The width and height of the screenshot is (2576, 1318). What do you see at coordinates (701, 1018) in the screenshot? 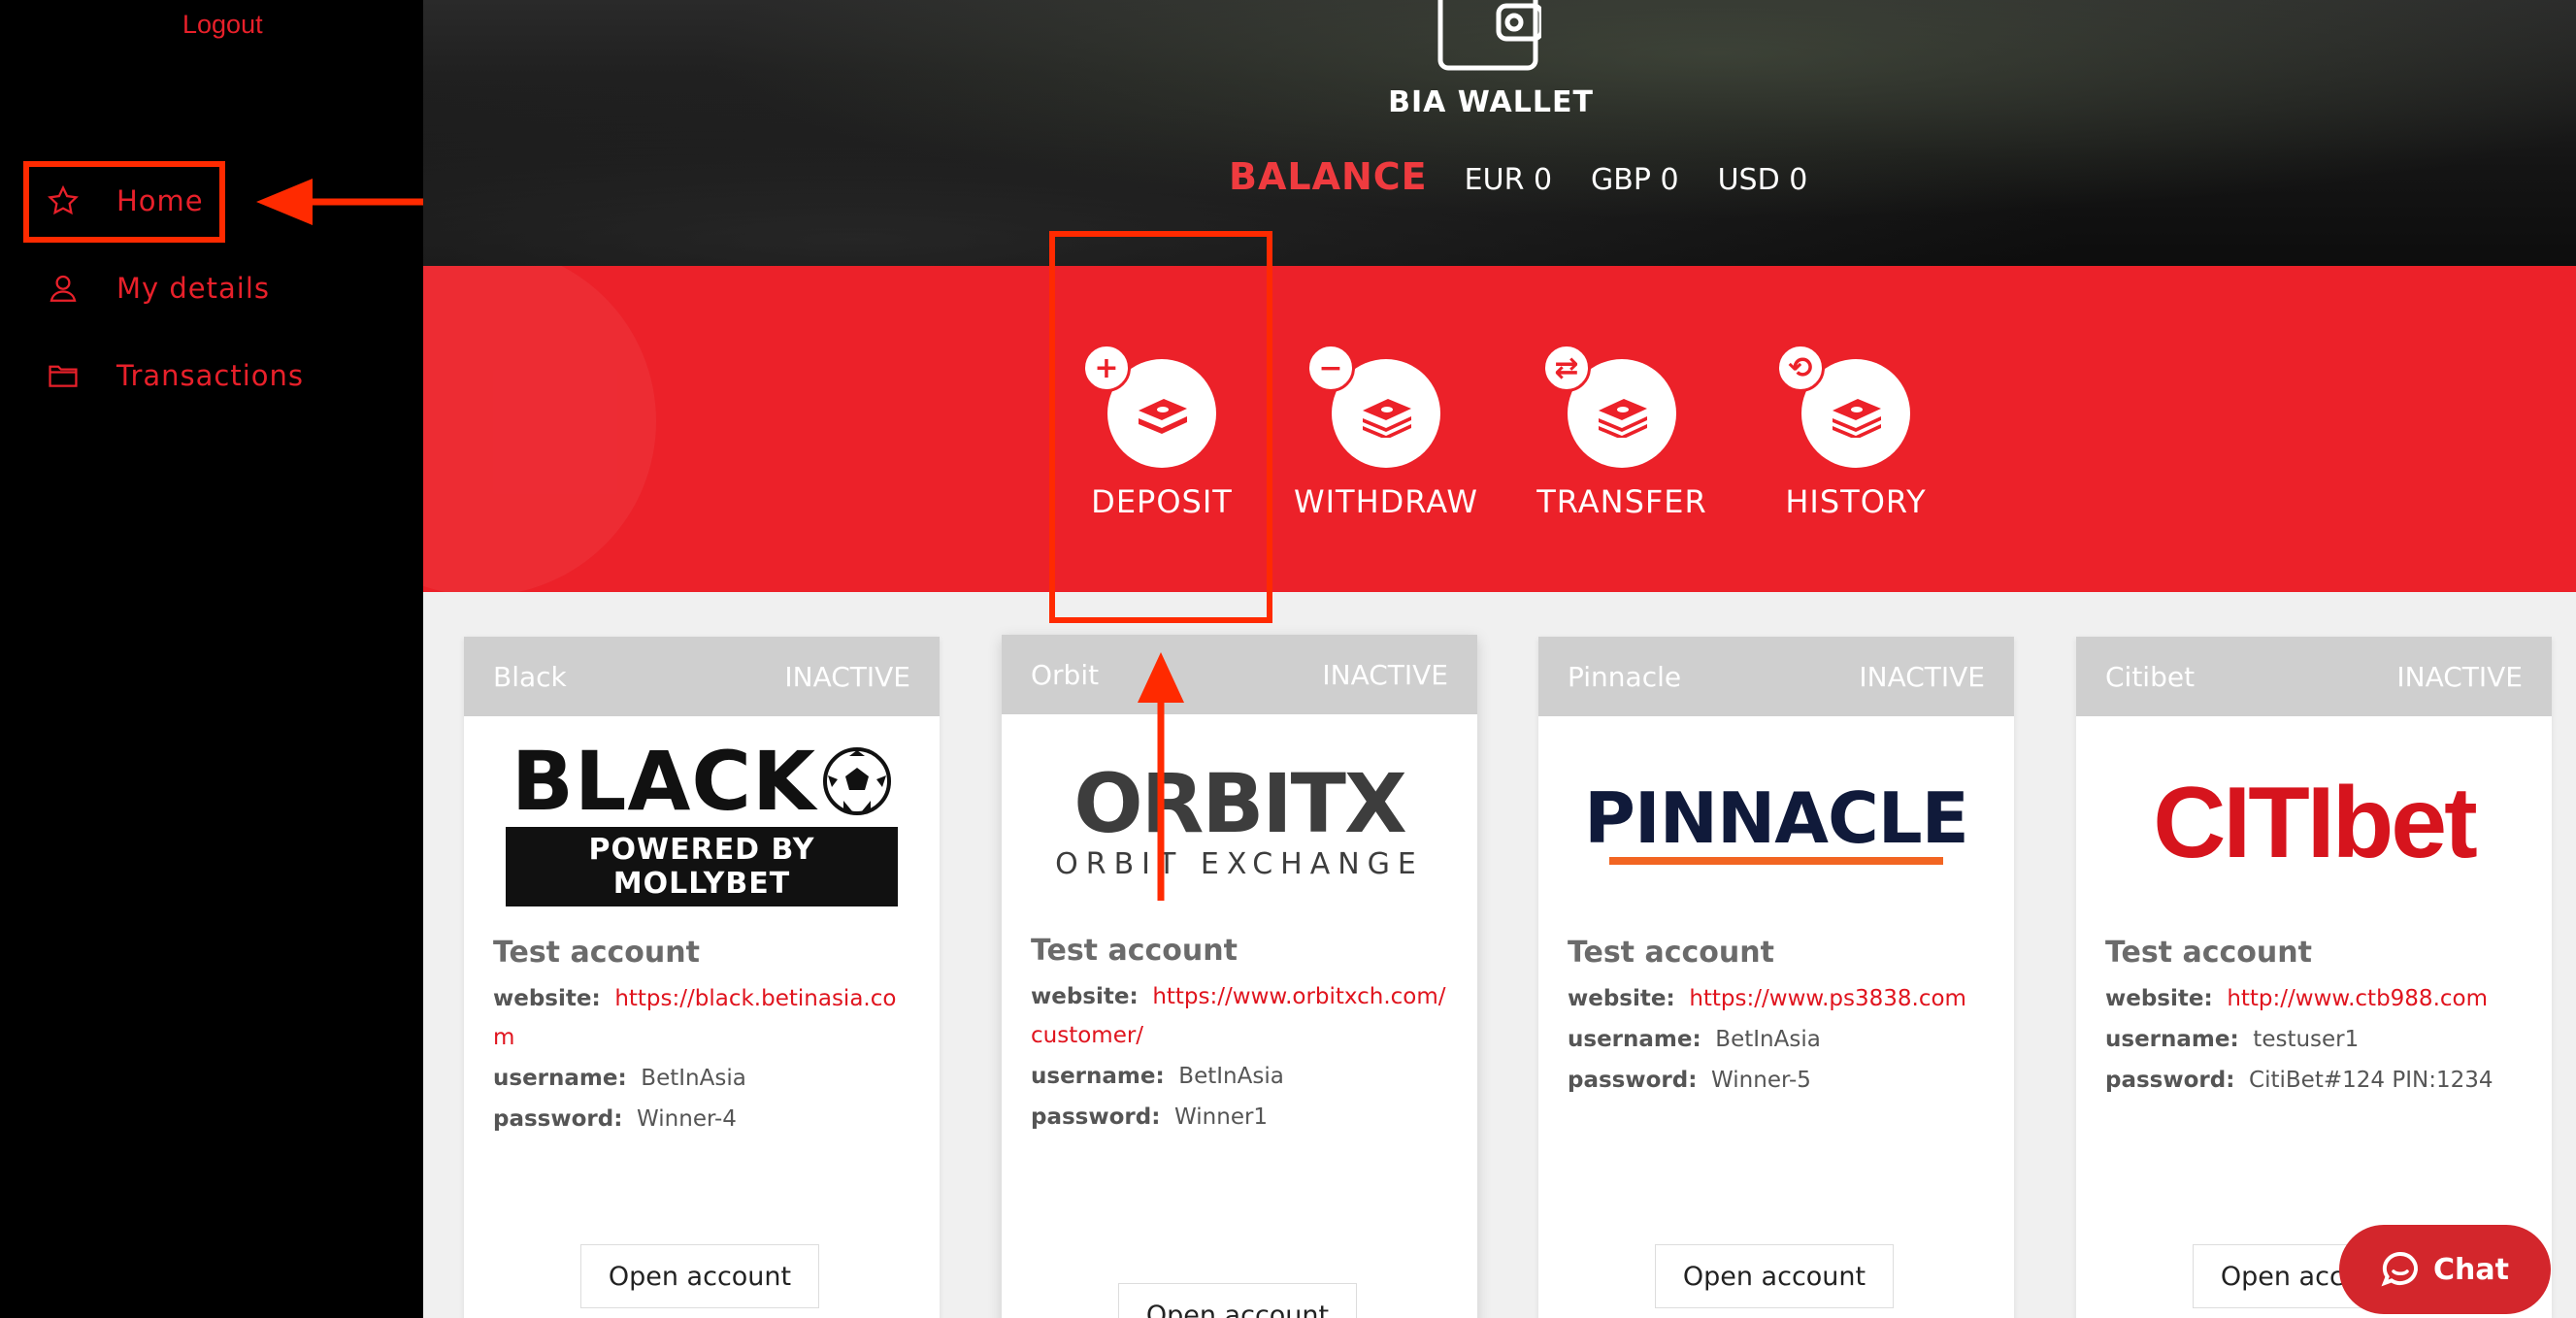
I see `website-row: website: https://black.betinasia.com` at bounding box center [701, 1018].